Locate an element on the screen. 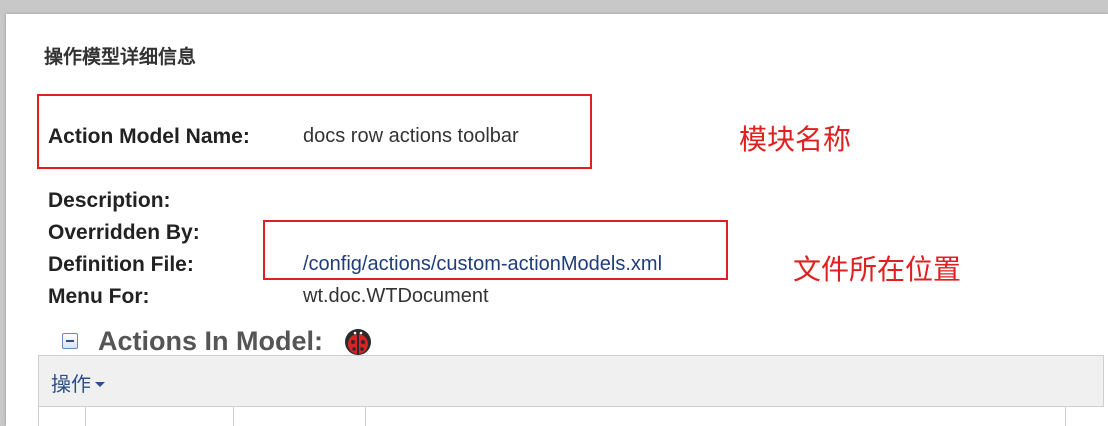  description-label: Description: is located at coordinates (109, 200).